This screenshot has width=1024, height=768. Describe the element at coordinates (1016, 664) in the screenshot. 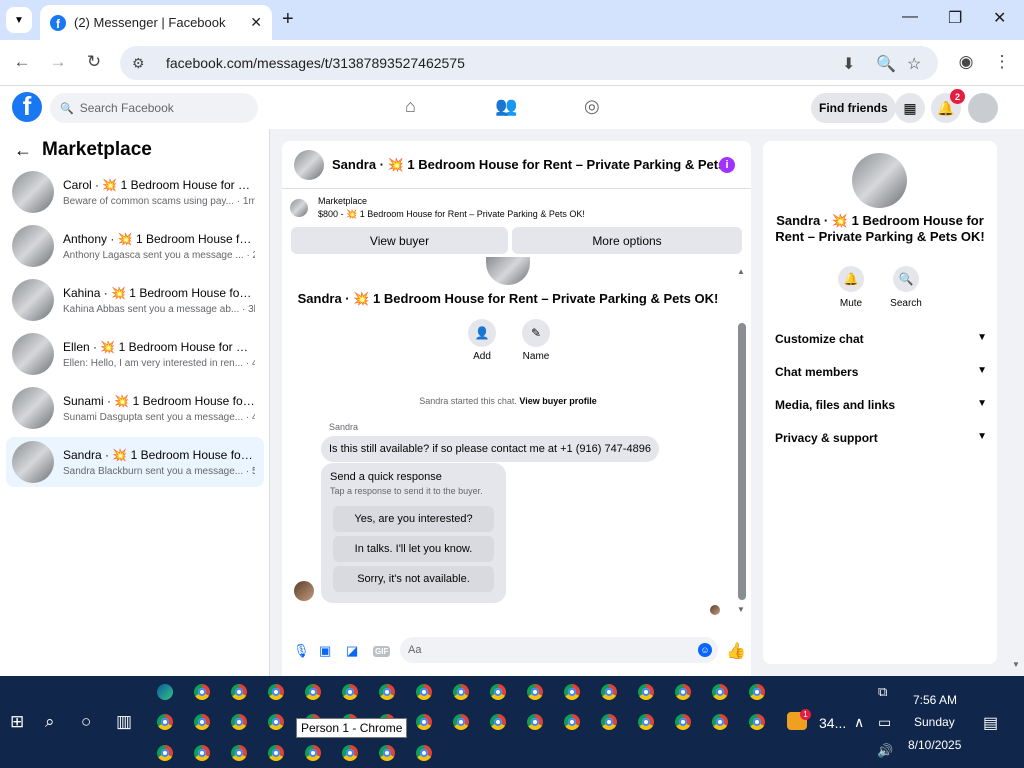

I see `page-scroll-down-icon: ▼` at that location.